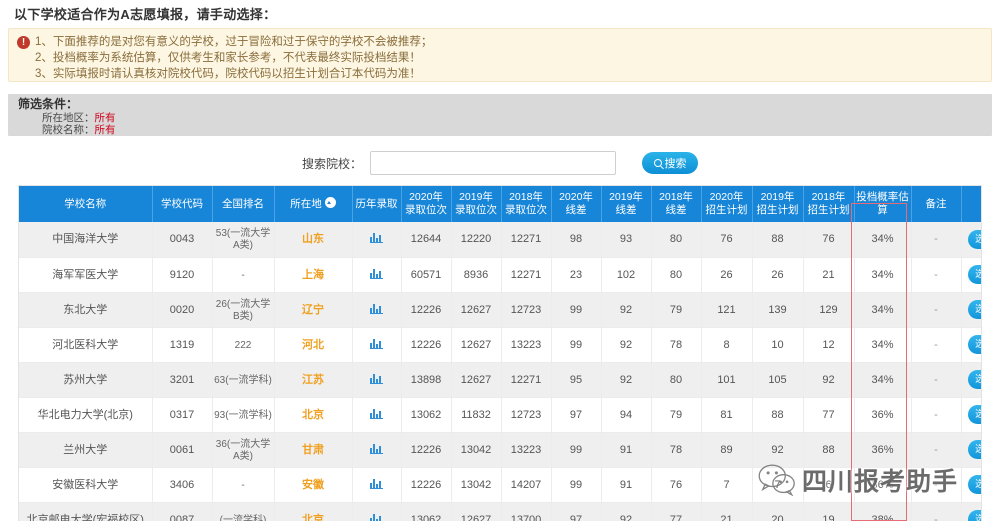 The height and width of the screenshot is (521, 1000). I want to click on cell-rank2018: 13223, so click(526, 345).